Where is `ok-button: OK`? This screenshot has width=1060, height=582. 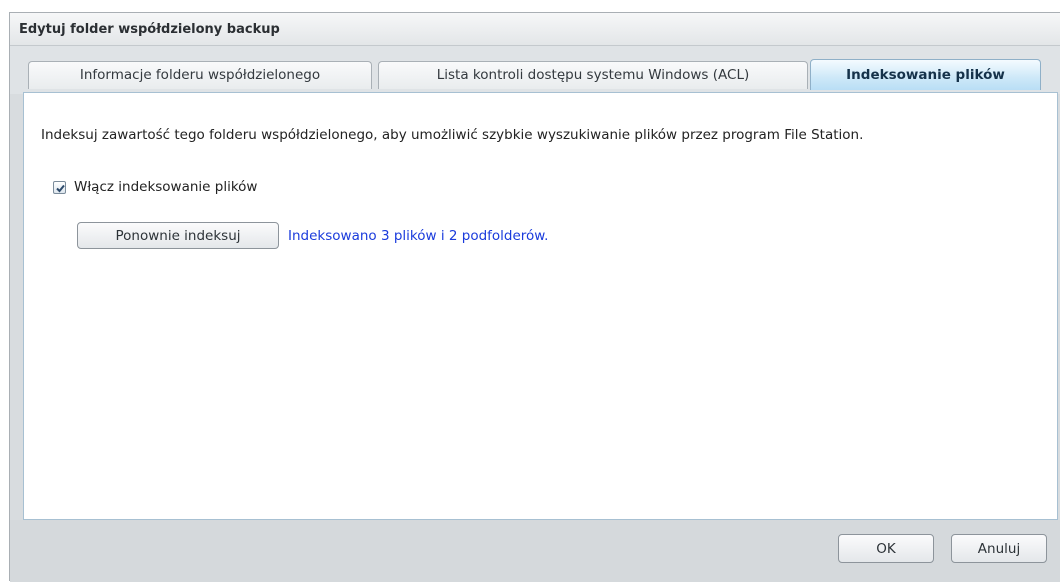
ok-button: OK is located at coordinates (886, 548).